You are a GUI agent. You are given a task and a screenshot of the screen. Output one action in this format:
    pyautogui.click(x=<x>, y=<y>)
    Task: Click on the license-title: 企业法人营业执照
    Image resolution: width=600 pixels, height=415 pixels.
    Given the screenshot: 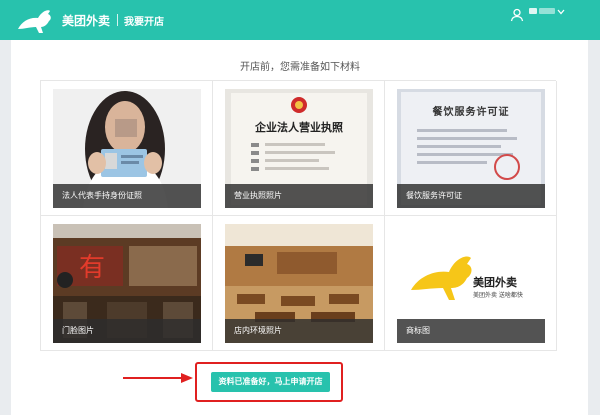 What is the action you would take?
    pyautogui.click(x=299, y=127)
    